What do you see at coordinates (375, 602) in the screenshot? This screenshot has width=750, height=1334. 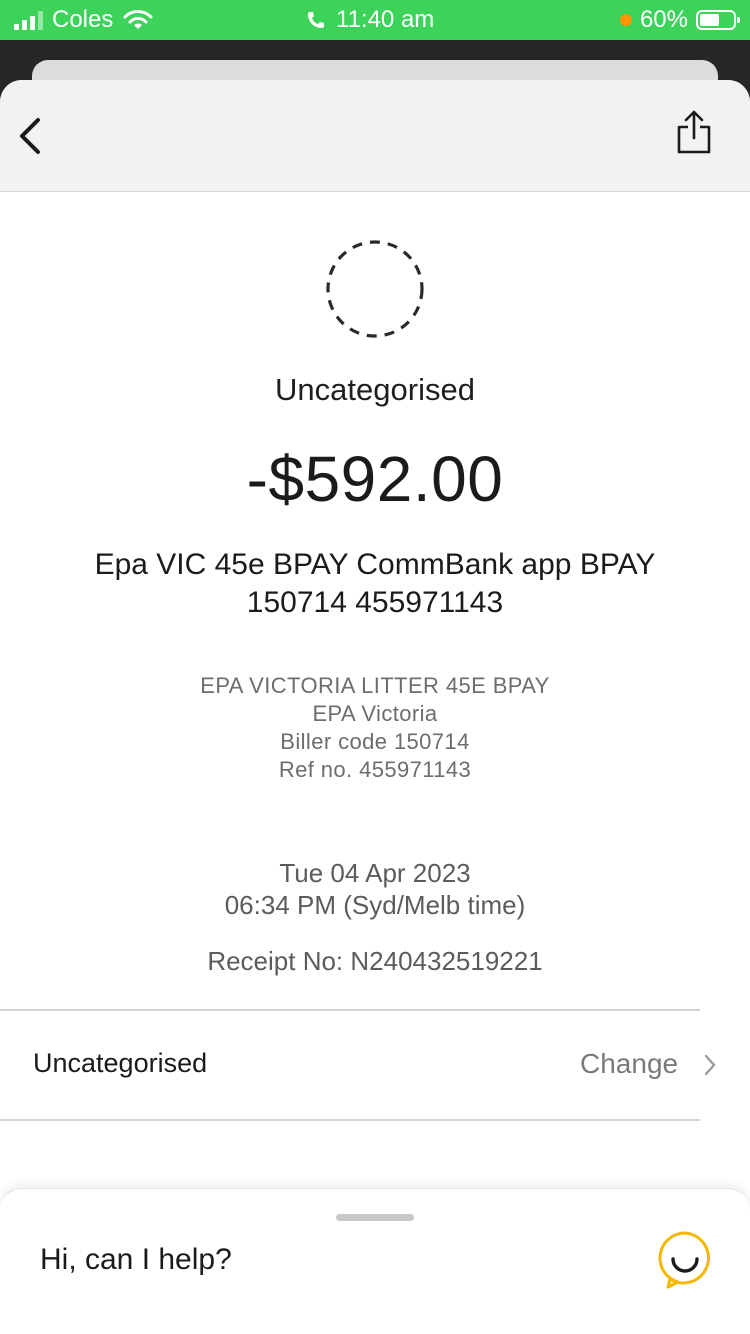 I see `description-line-2: 150714 455971143` at bounding box center [375, 602].